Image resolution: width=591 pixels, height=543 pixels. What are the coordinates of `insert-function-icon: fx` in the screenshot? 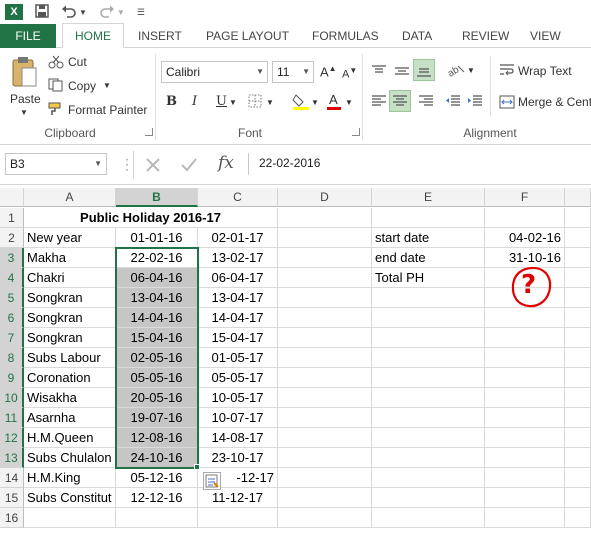 It's located at (226, 163).